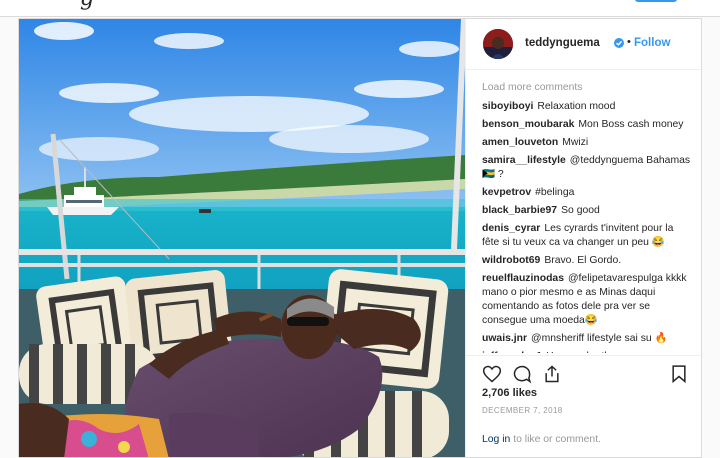 The height and width of the screenshot is (458, 720). I want to click on avatar-photo, so click(498, 44).